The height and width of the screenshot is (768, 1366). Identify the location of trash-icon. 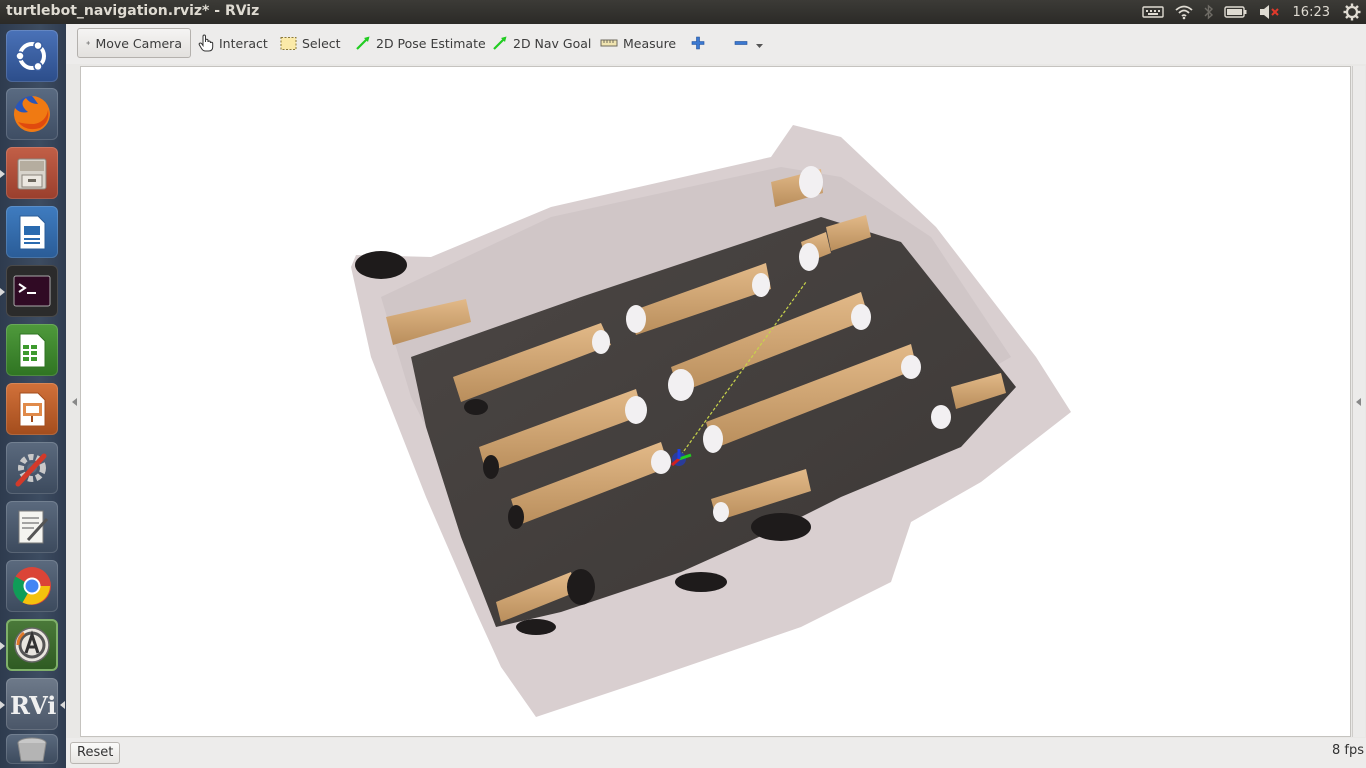
(32, 749).